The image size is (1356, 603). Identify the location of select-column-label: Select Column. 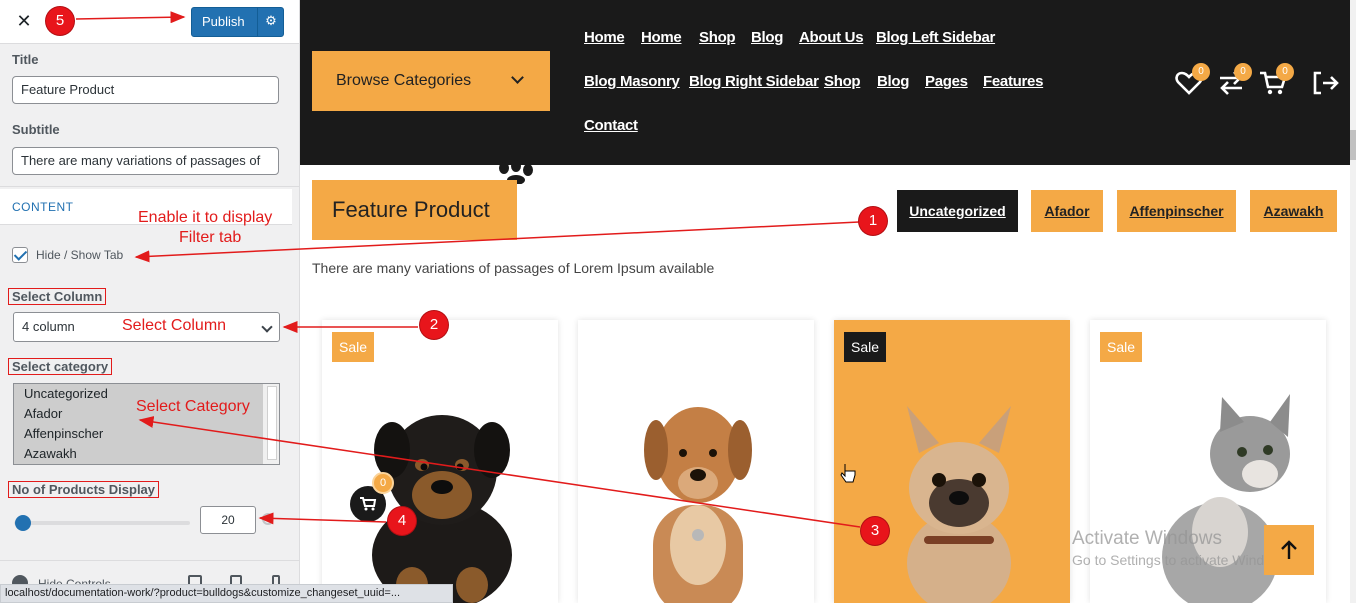
(57, 296).